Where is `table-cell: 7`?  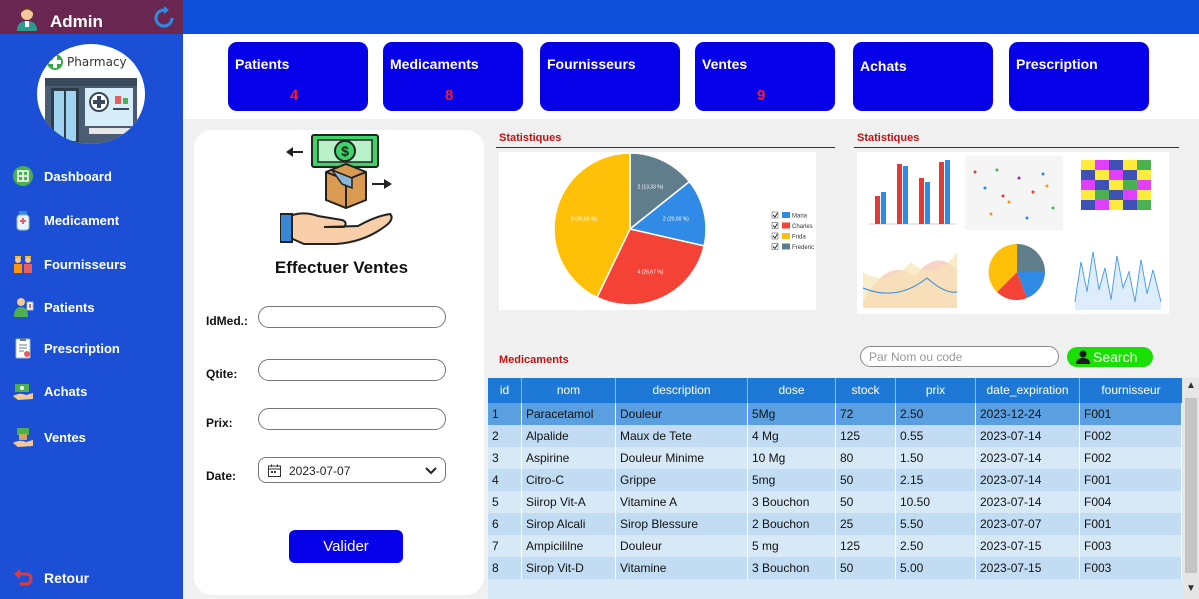 table-cell: 7 is located at coordinates (505, 546).